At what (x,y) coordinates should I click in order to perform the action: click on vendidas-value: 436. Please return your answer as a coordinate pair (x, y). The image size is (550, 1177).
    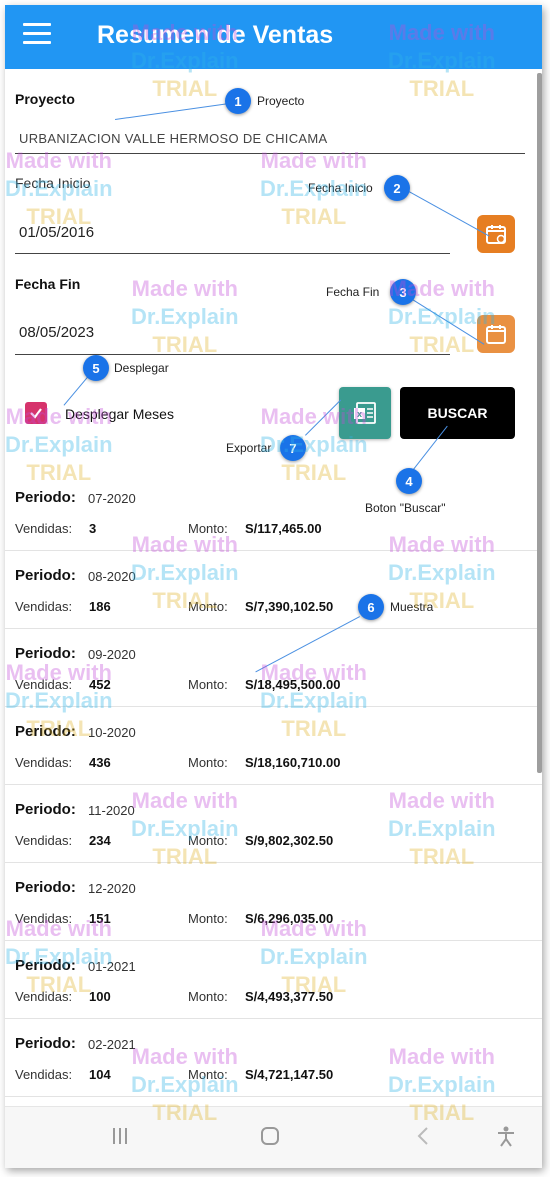
    Looking at the image, I should click on (100, 762).